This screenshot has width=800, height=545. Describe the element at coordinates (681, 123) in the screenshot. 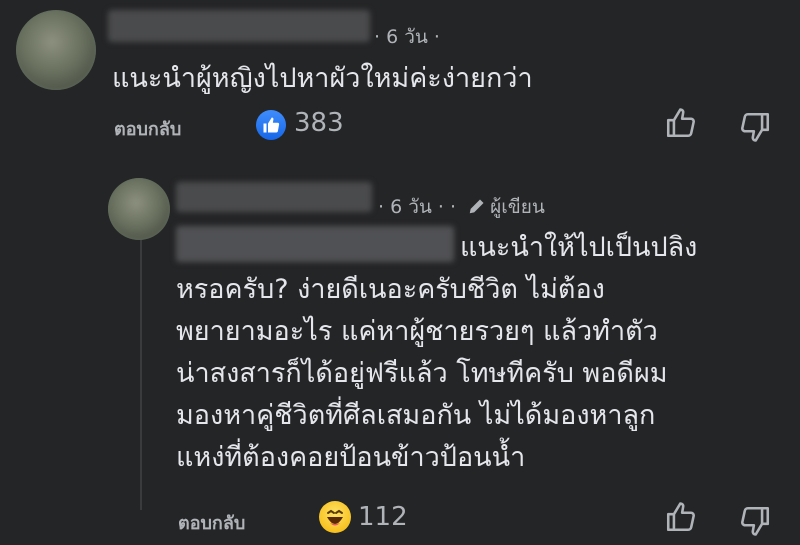

I see `thumbs-up-icon` at that location.